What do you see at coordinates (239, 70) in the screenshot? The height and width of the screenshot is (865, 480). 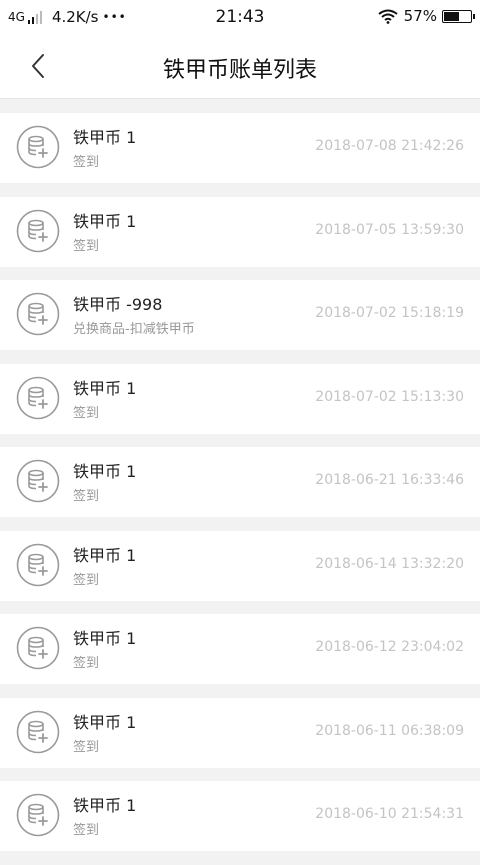 I see `page-title: 铁甲币账单列表` at bounding box center [239, 70].